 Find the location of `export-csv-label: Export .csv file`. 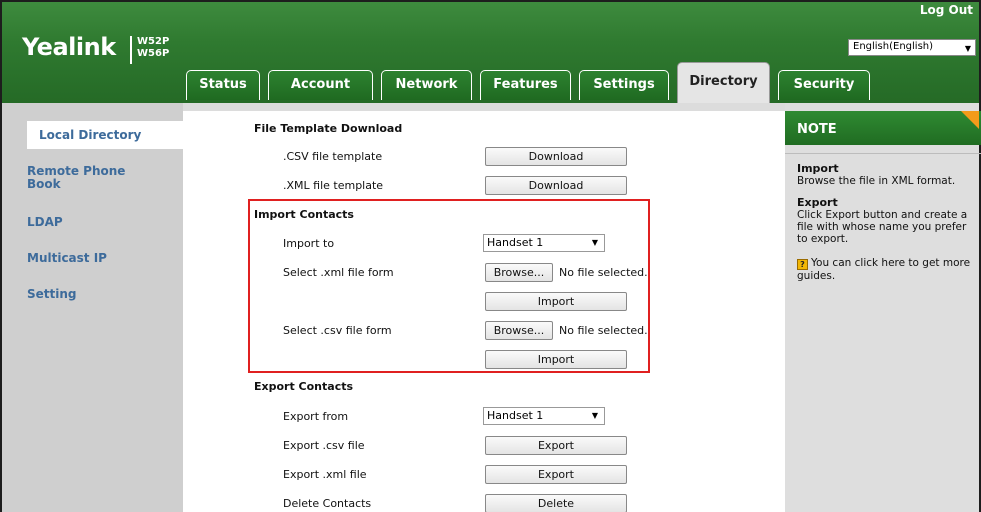

export-csv-label: Export .csv file is located at coordinates (324, 445).